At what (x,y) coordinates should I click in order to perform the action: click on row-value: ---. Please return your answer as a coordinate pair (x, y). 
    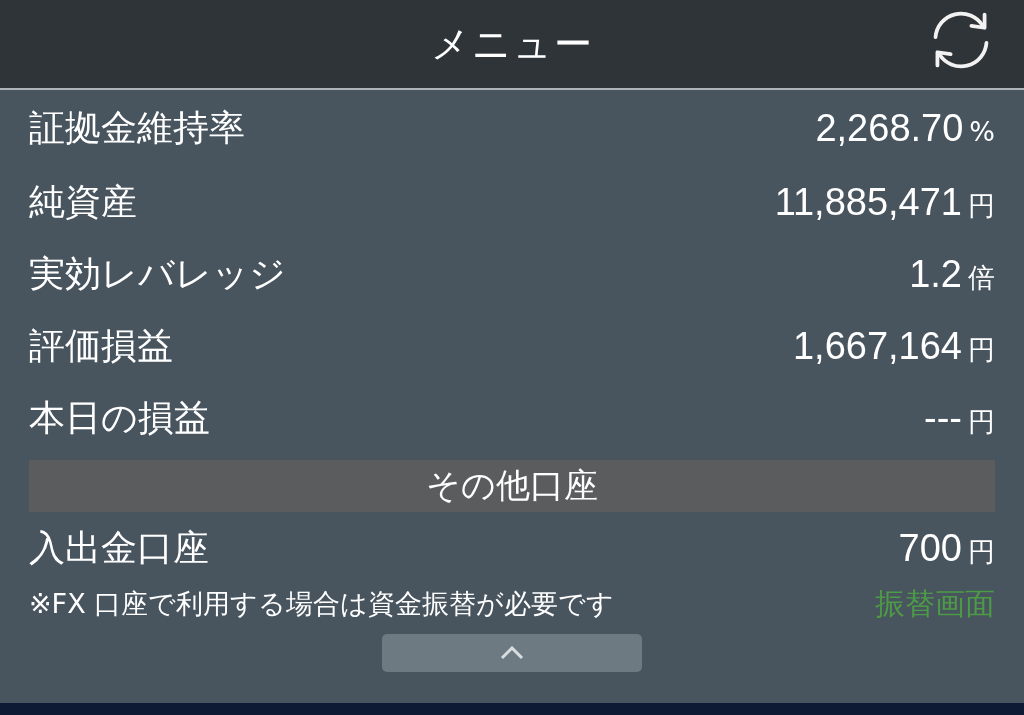
    Looking at the image, I should click on (943, 418).